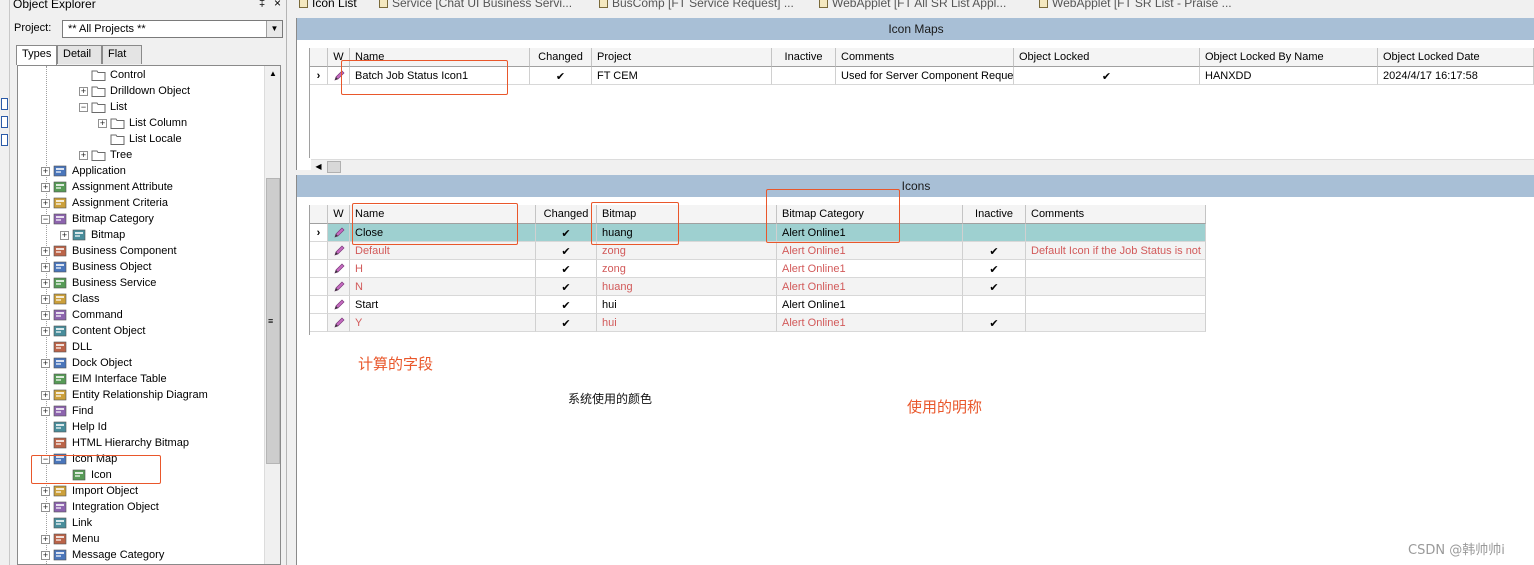 This screenshot has width=1534, height=565. Describe the element at coordinates (328, 5) in the screenshot. I see `doc-tab-icon-list: Icon List` at that location.